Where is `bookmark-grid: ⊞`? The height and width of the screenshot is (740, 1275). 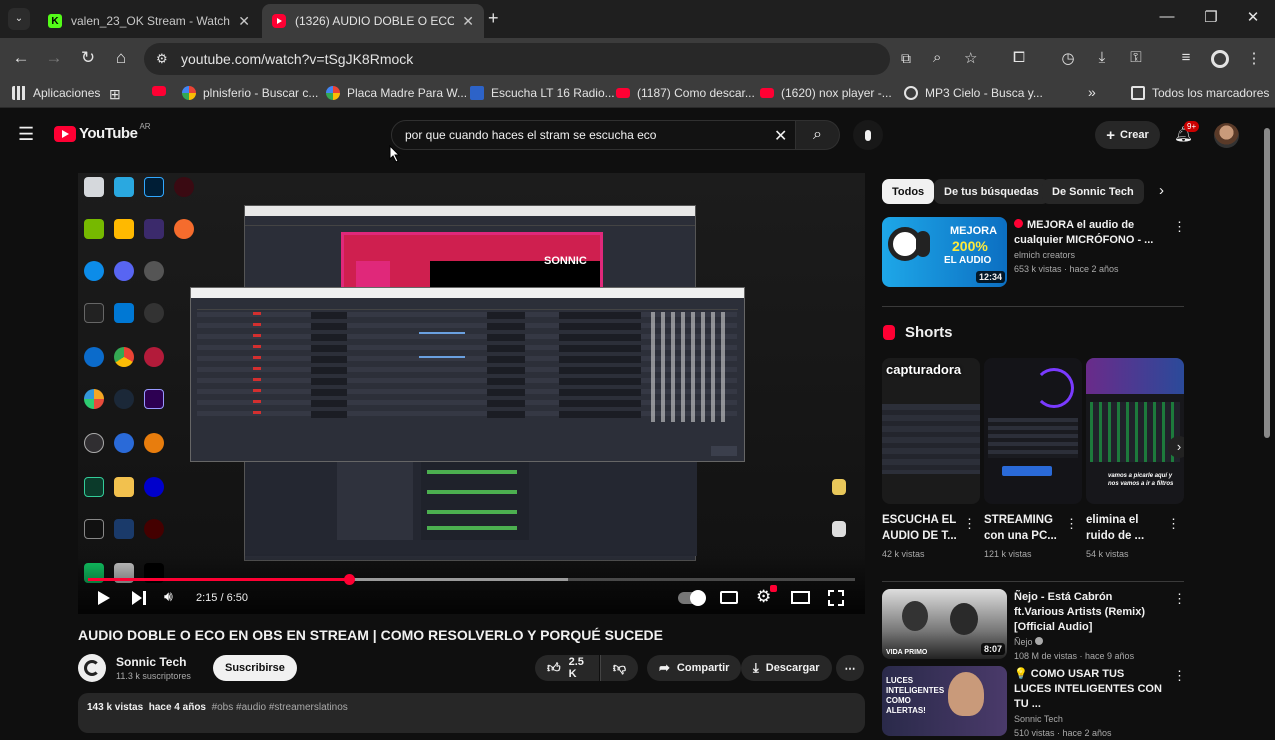 bookmark-grid: ⊞ is located at coordinates (115, 94).